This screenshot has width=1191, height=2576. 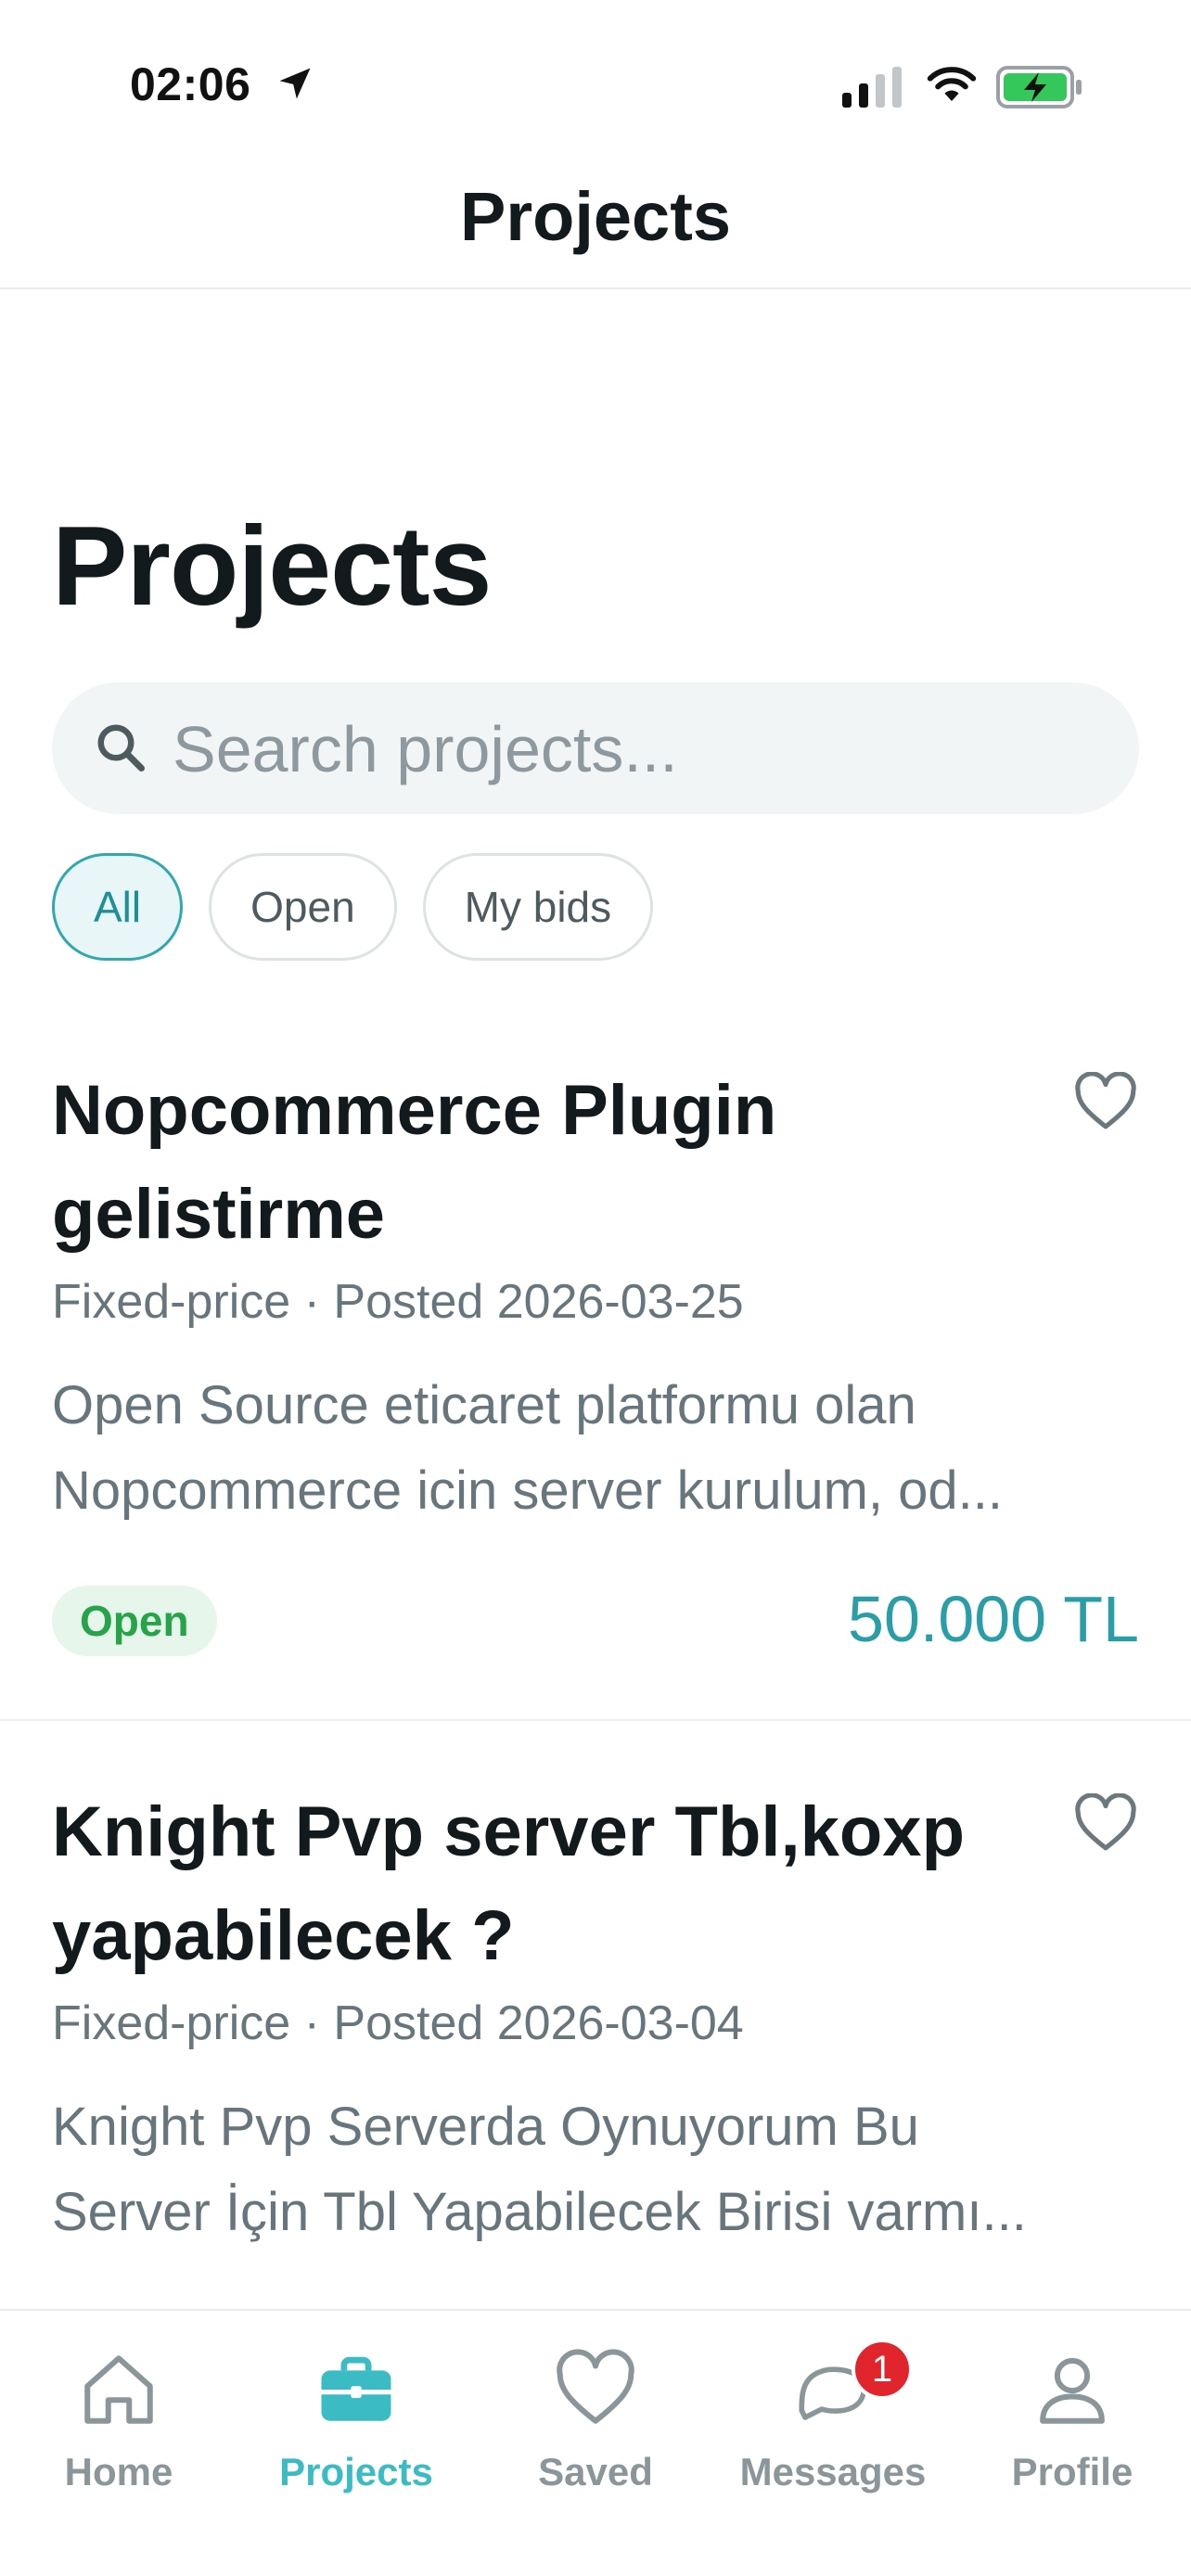 I want to click on filter-chip-all: All, so click(x=118, y=907).